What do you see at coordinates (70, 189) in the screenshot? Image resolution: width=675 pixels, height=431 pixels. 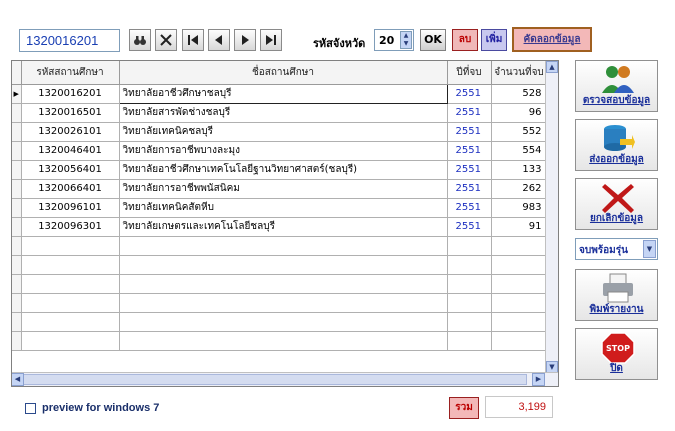 I see `cell-code: 1320066401` at bounding box center [70, 189].